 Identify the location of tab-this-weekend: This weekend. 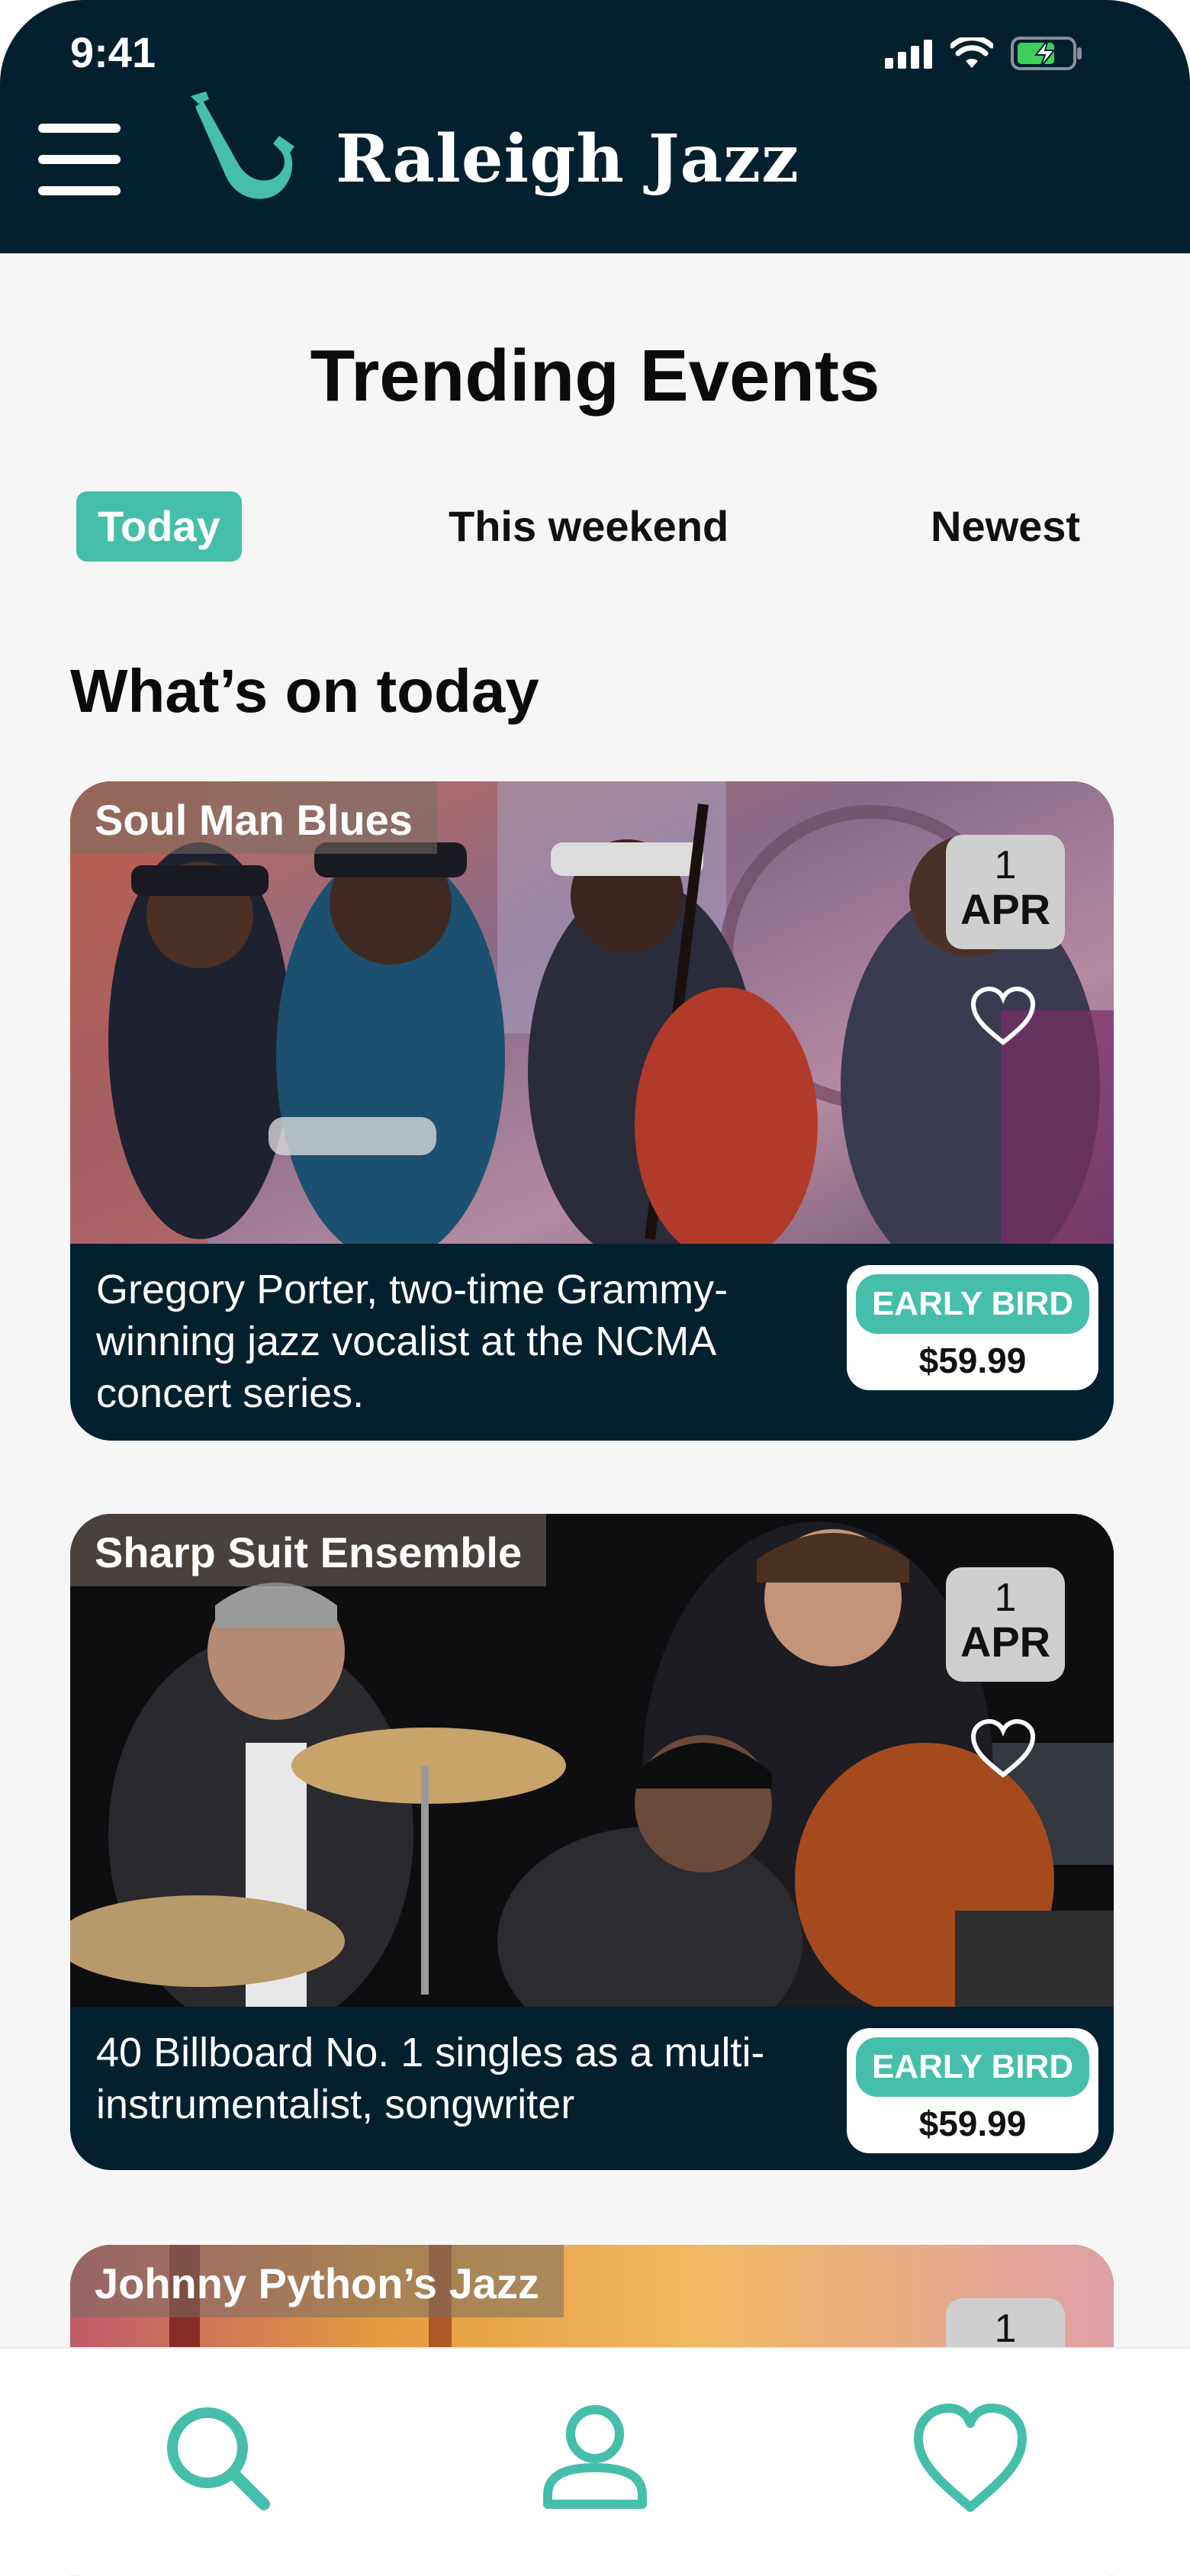
(588, 526).